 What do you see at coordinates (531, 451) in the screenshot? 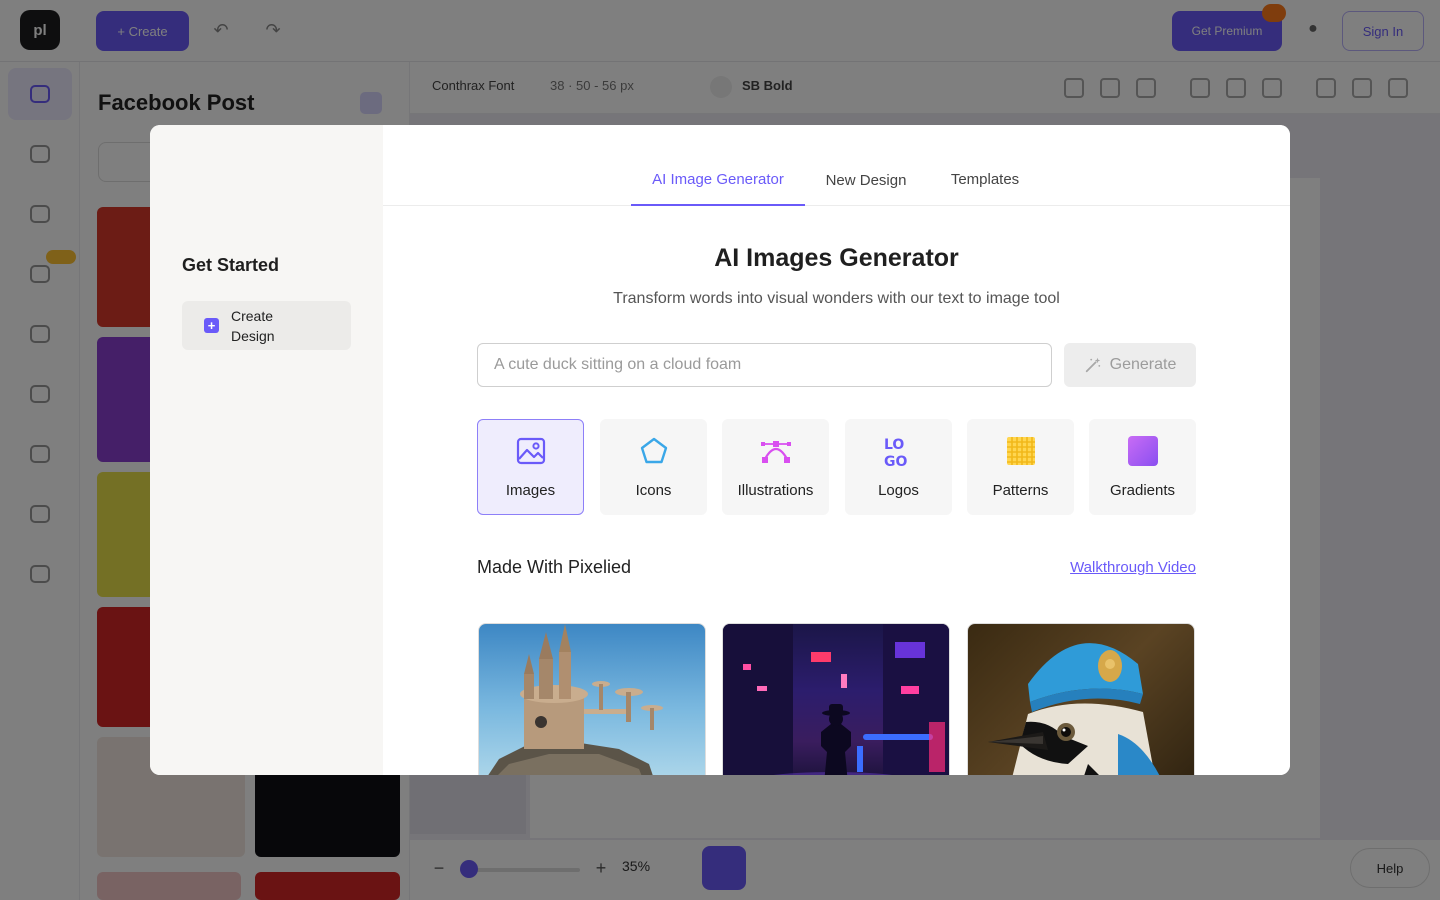
I see `image-icon` at bounding box center [531, 451].